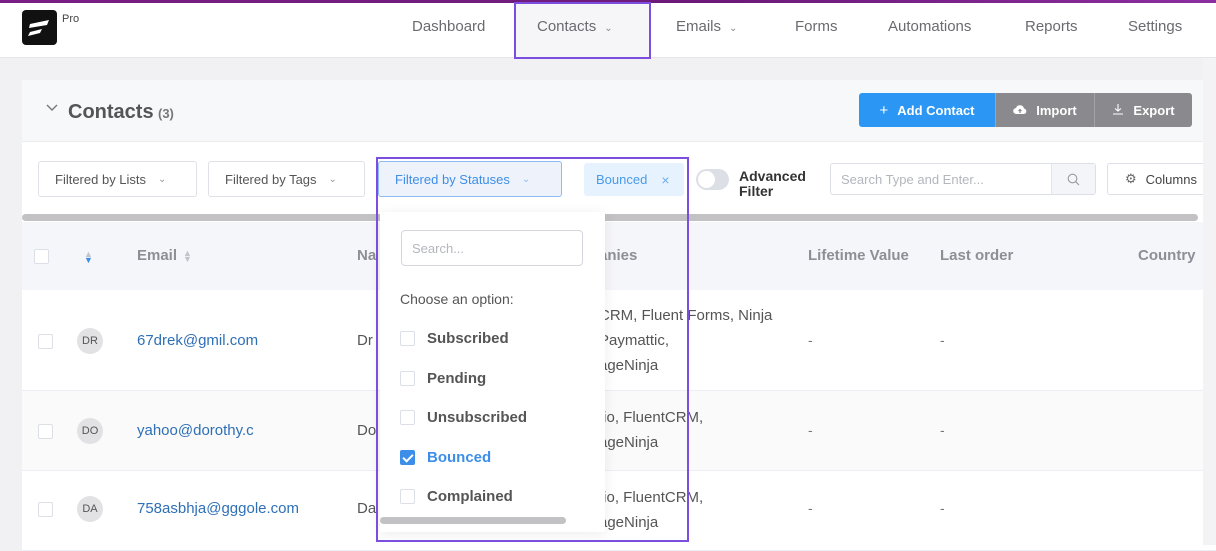 Image resolution: width=1216 pixels, height=551 pixels. What do you see at coordinates (111, 112) in the screenshot?
I see `page-title: Contacts` at bounding box center [111, 112].